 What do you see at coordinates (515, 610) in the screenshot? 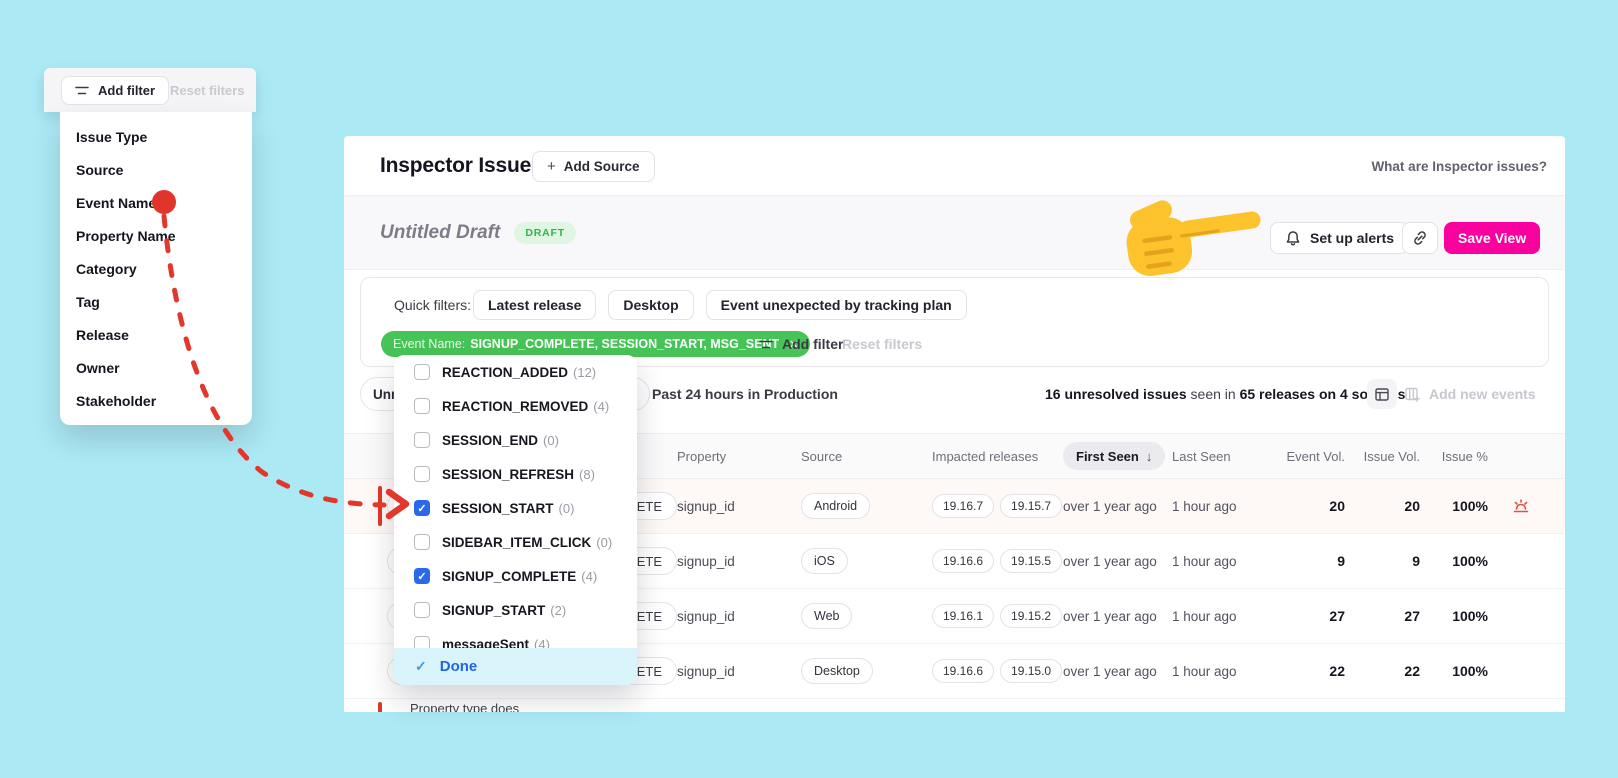
I see `dropdown-item-signup-start: SIGNUP_START (2)` at bounding box center [515, 610].